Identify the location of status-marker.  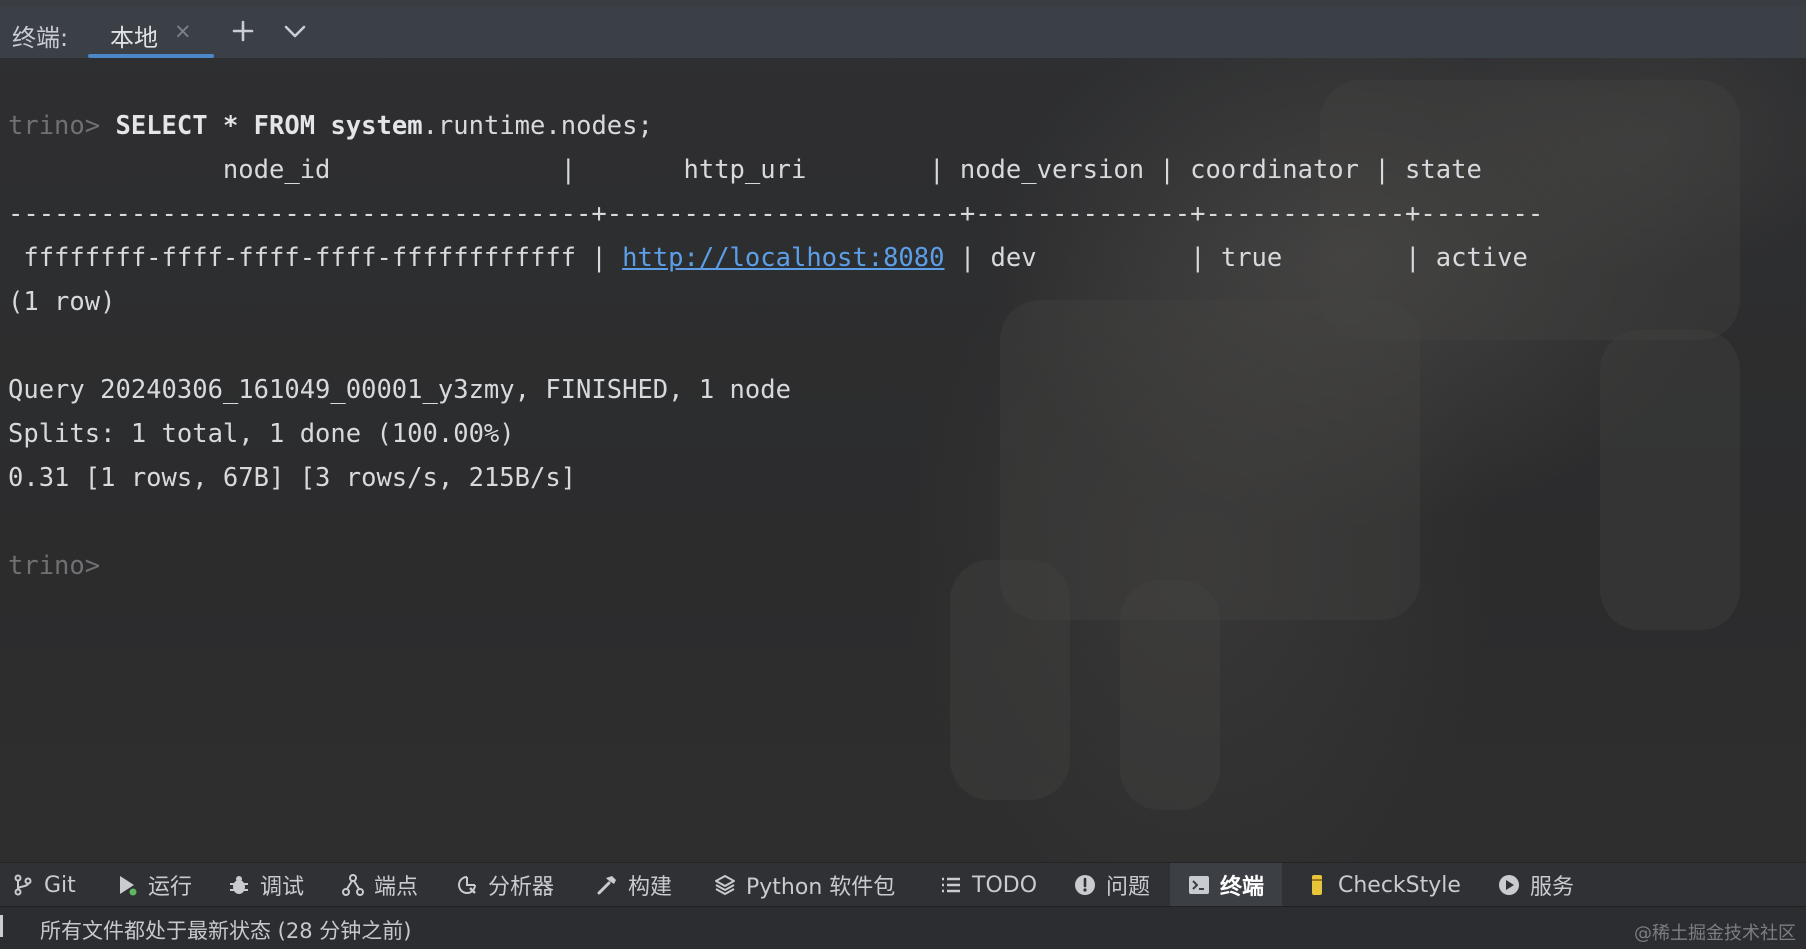
(1, 926).